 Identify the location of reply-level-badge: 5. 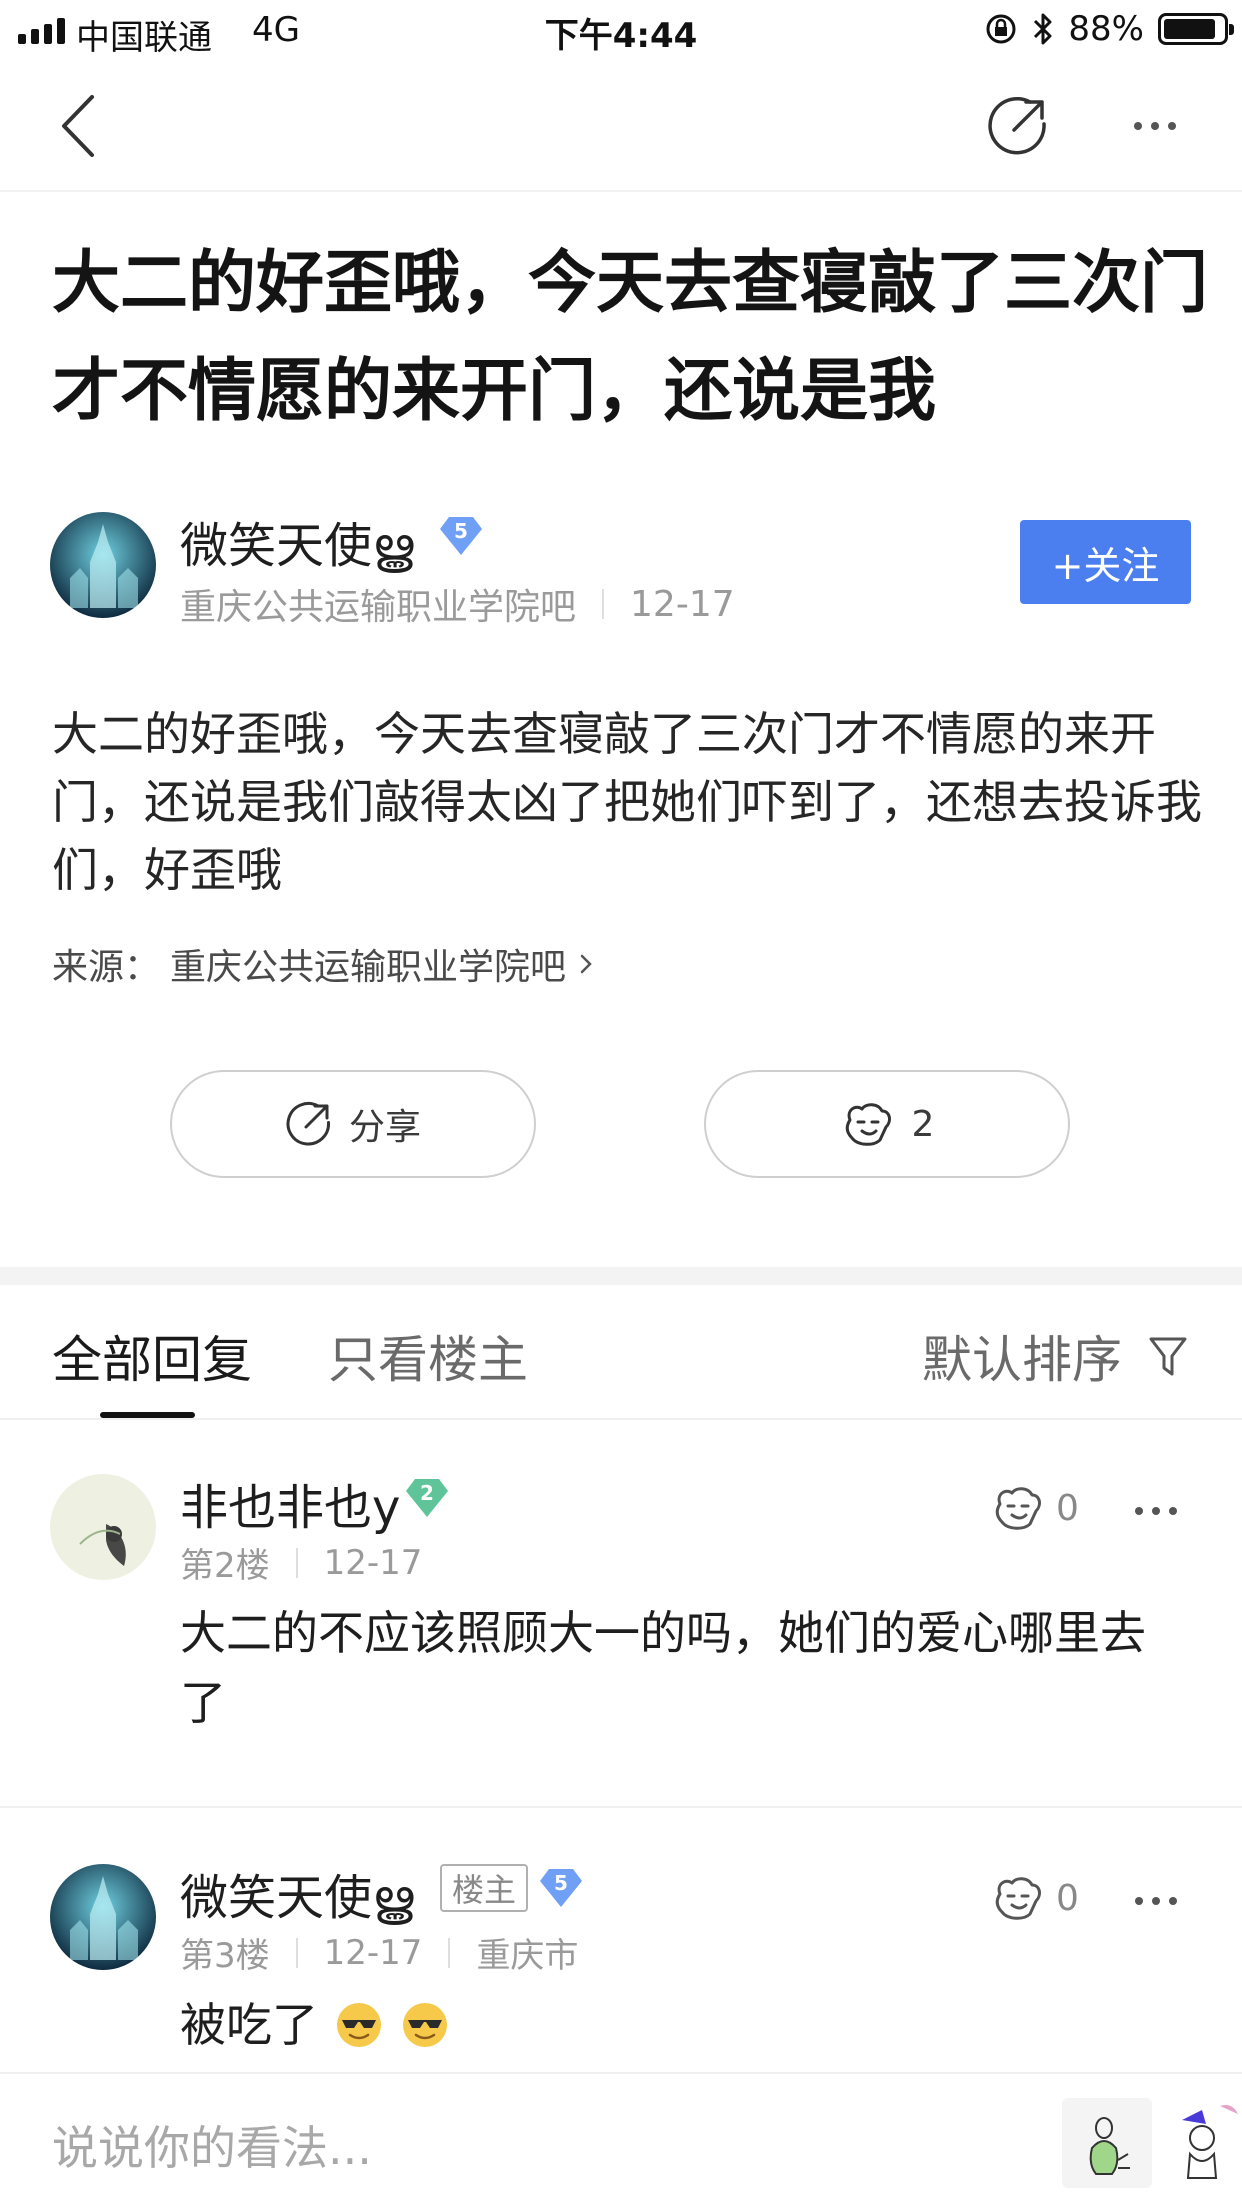
(560, 1888).